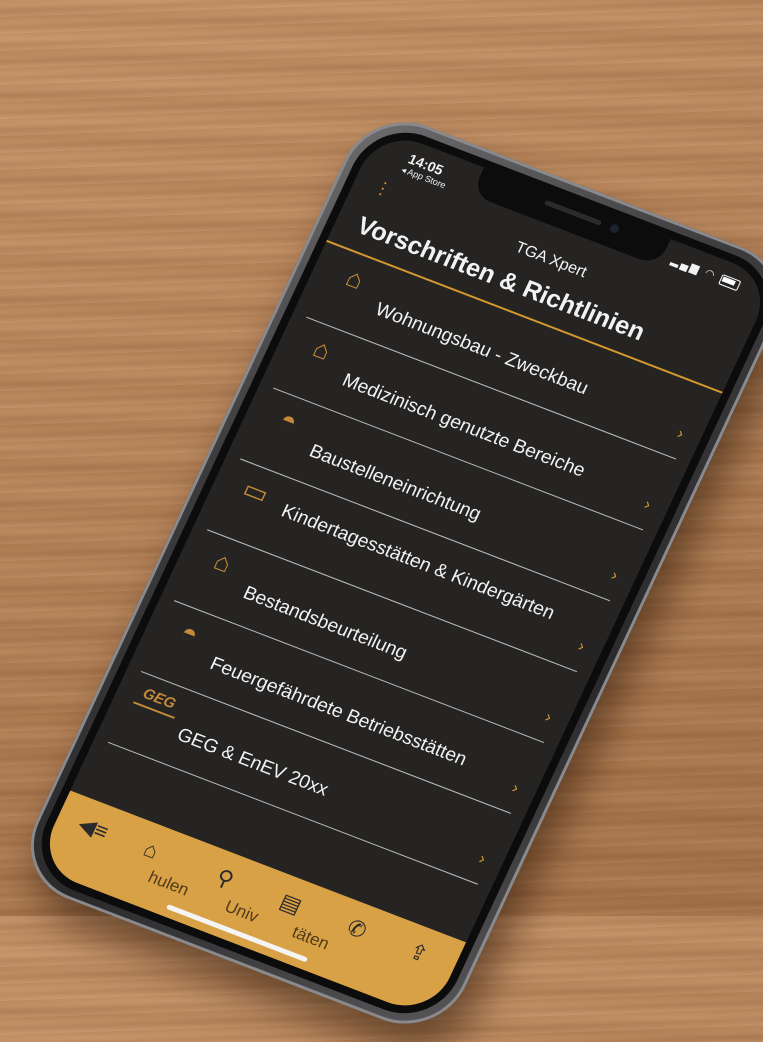  Describe the element at coordinates (730, 282) in the screenshot. I see `battery-icon` at that location.